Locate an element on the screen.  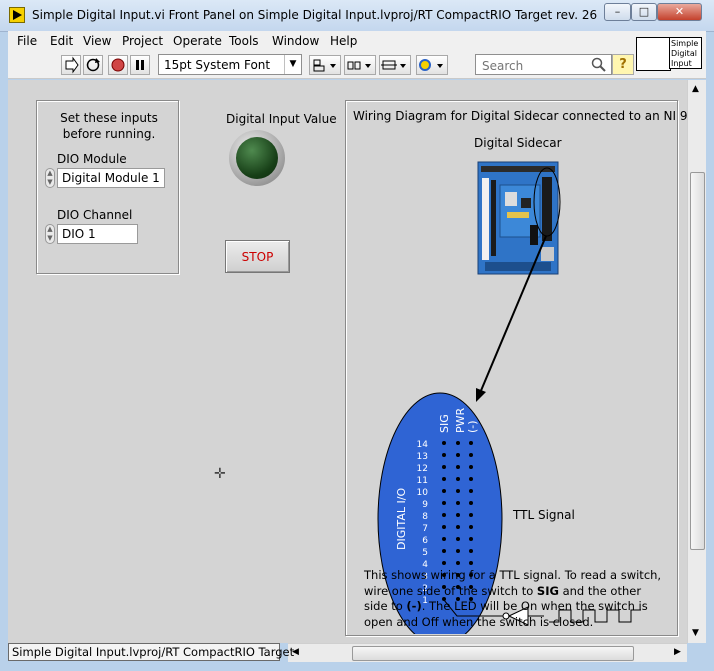
vertical-scroll-thumb is located at coordinates (697, 361).